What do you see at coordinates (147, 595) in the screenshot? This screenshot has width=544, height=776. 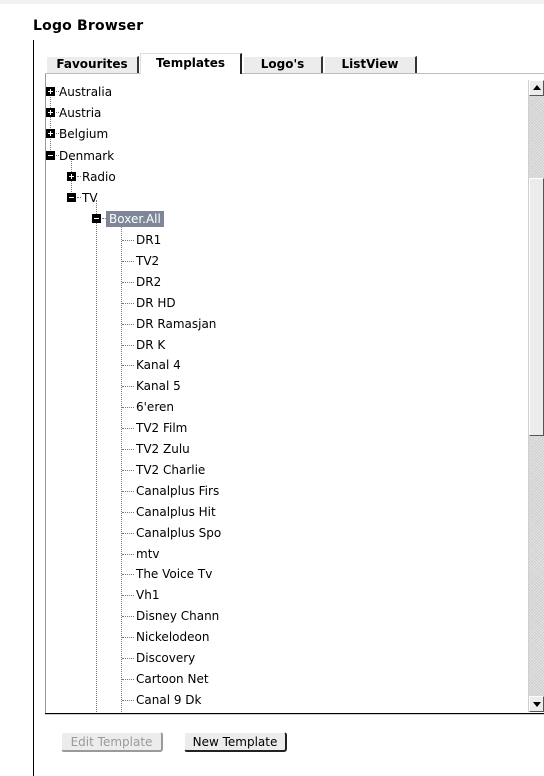 I see `tree-node-channel: Vh1` at bounding box center [147, 595].